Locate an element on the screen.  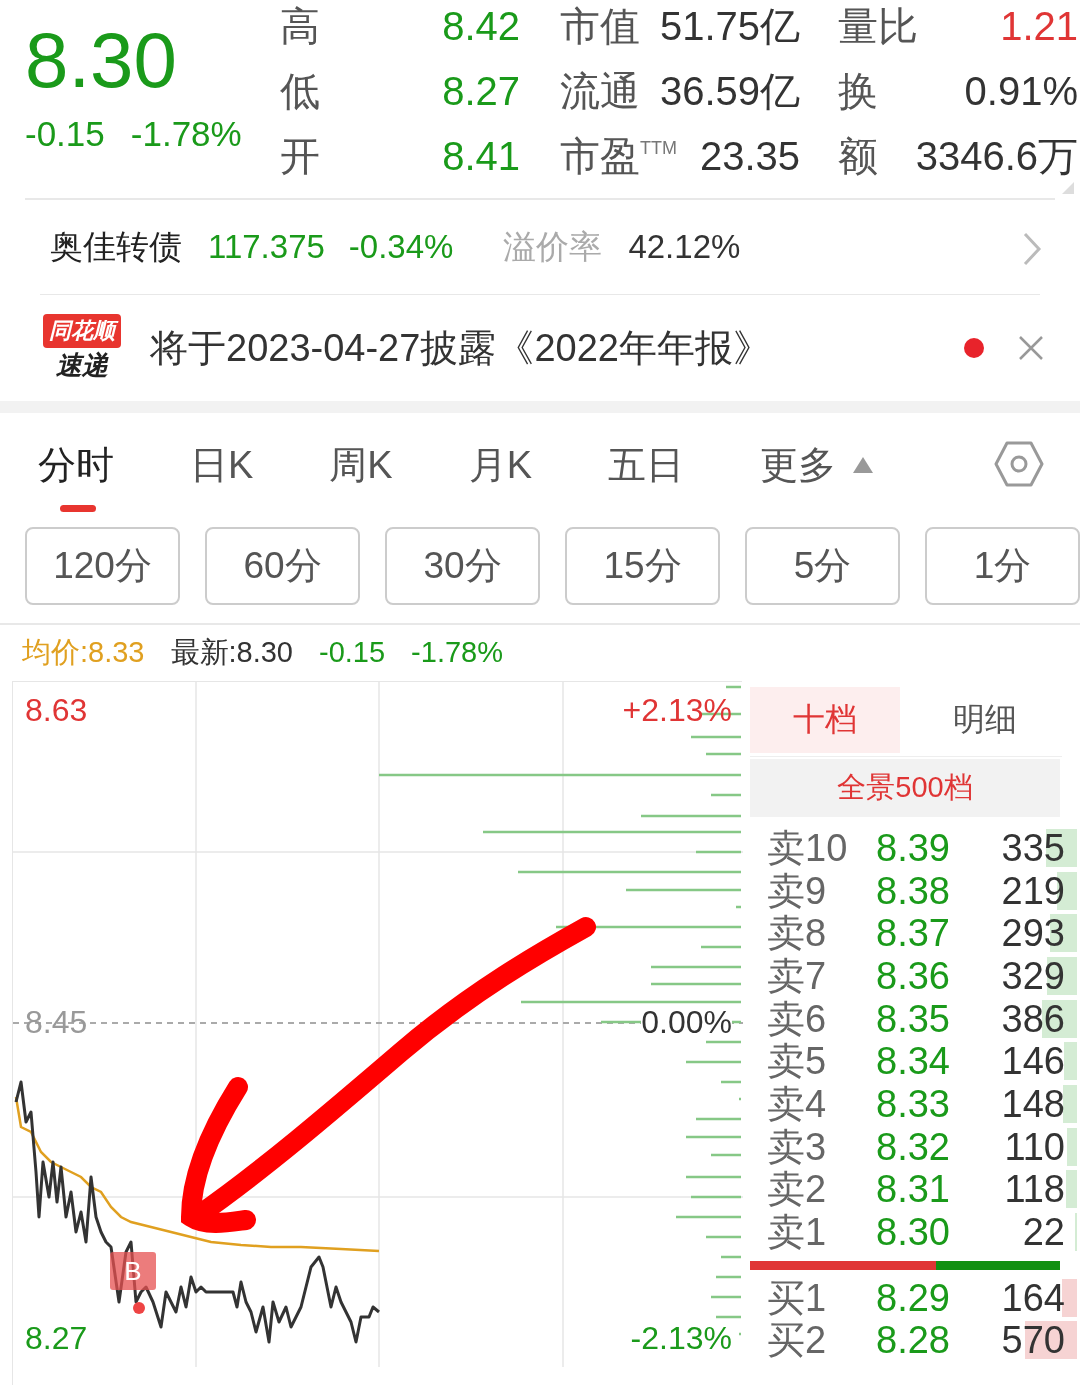
stat-value: 0.91% is located at coordinates (1021, 90).